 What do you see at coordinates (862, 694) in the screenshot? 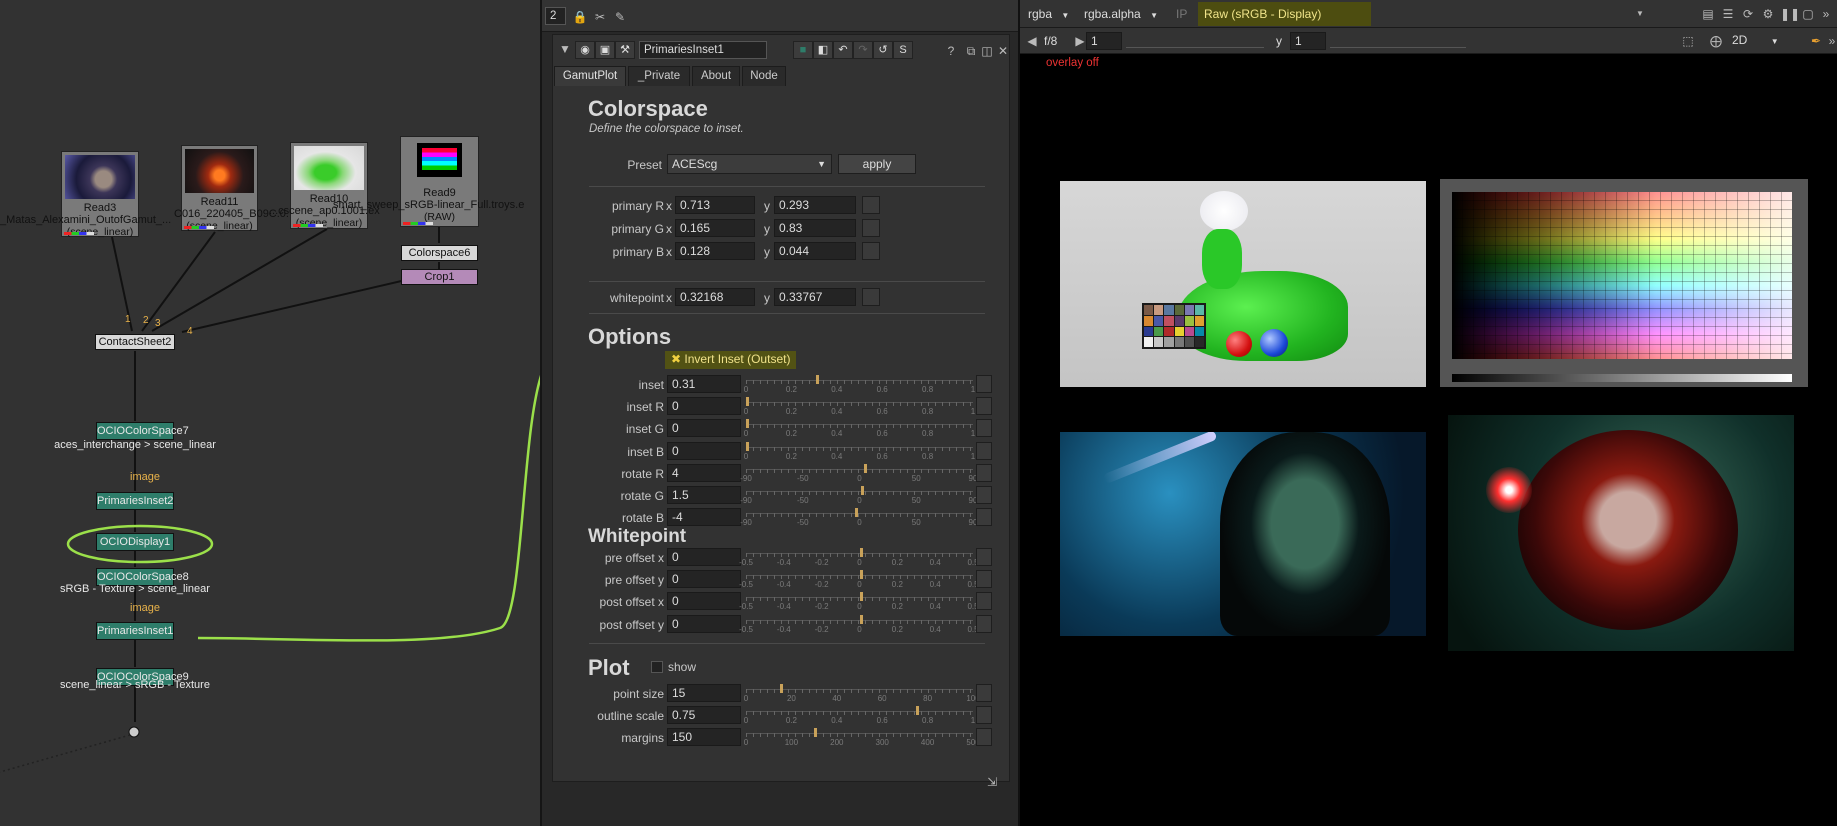
I see `value-slider: 0 20 40 60 80 100` at bounding box center [862, 694].